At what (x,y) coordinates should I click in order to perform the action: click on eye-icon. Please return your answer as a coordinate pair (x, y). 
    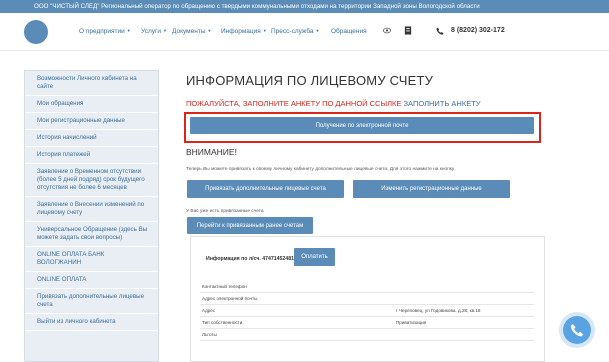
    Looking at the image, I should click on (387, 30).